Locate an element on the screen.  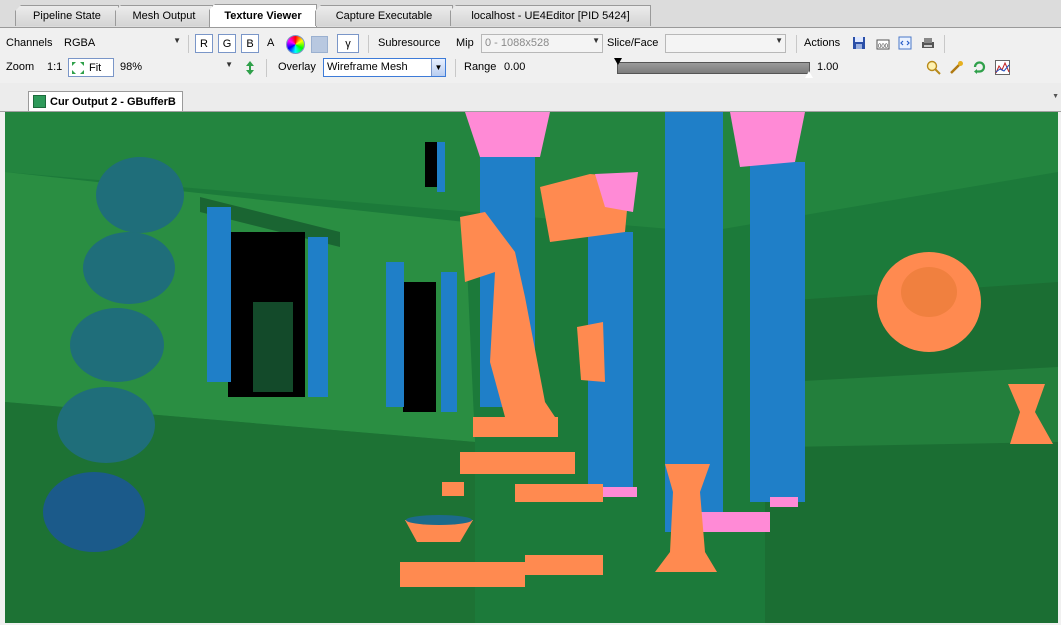
channels-label: Channels is located at coordinates (29, 43).